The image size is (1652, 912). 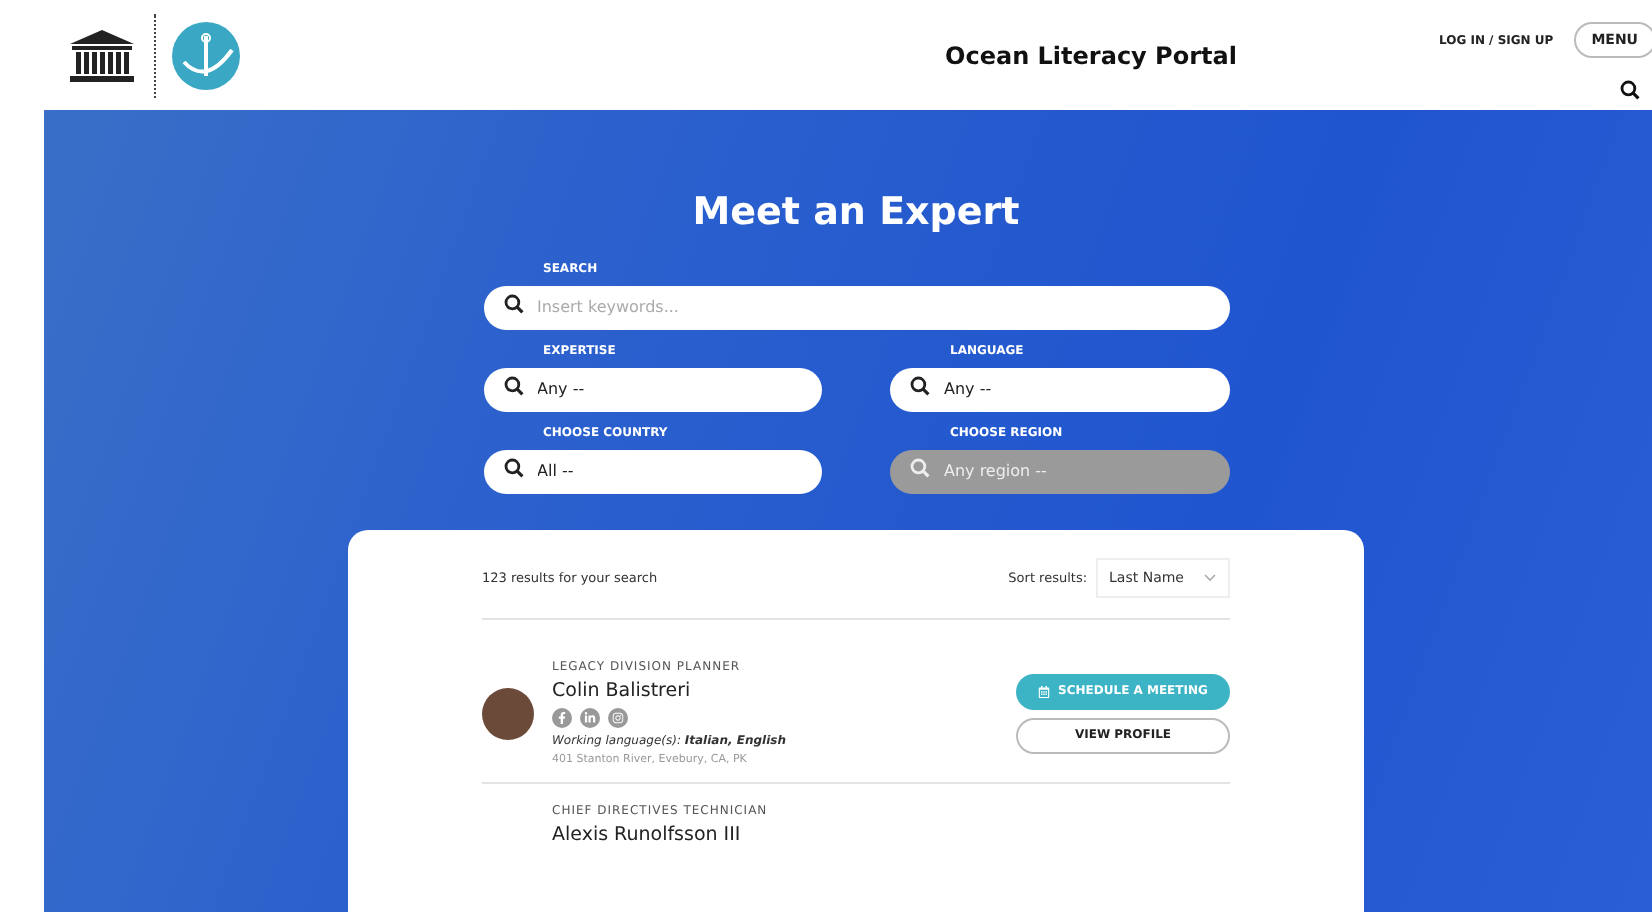 I want to click on ocean-circle-logo-icon, so click(x=206, y=55).